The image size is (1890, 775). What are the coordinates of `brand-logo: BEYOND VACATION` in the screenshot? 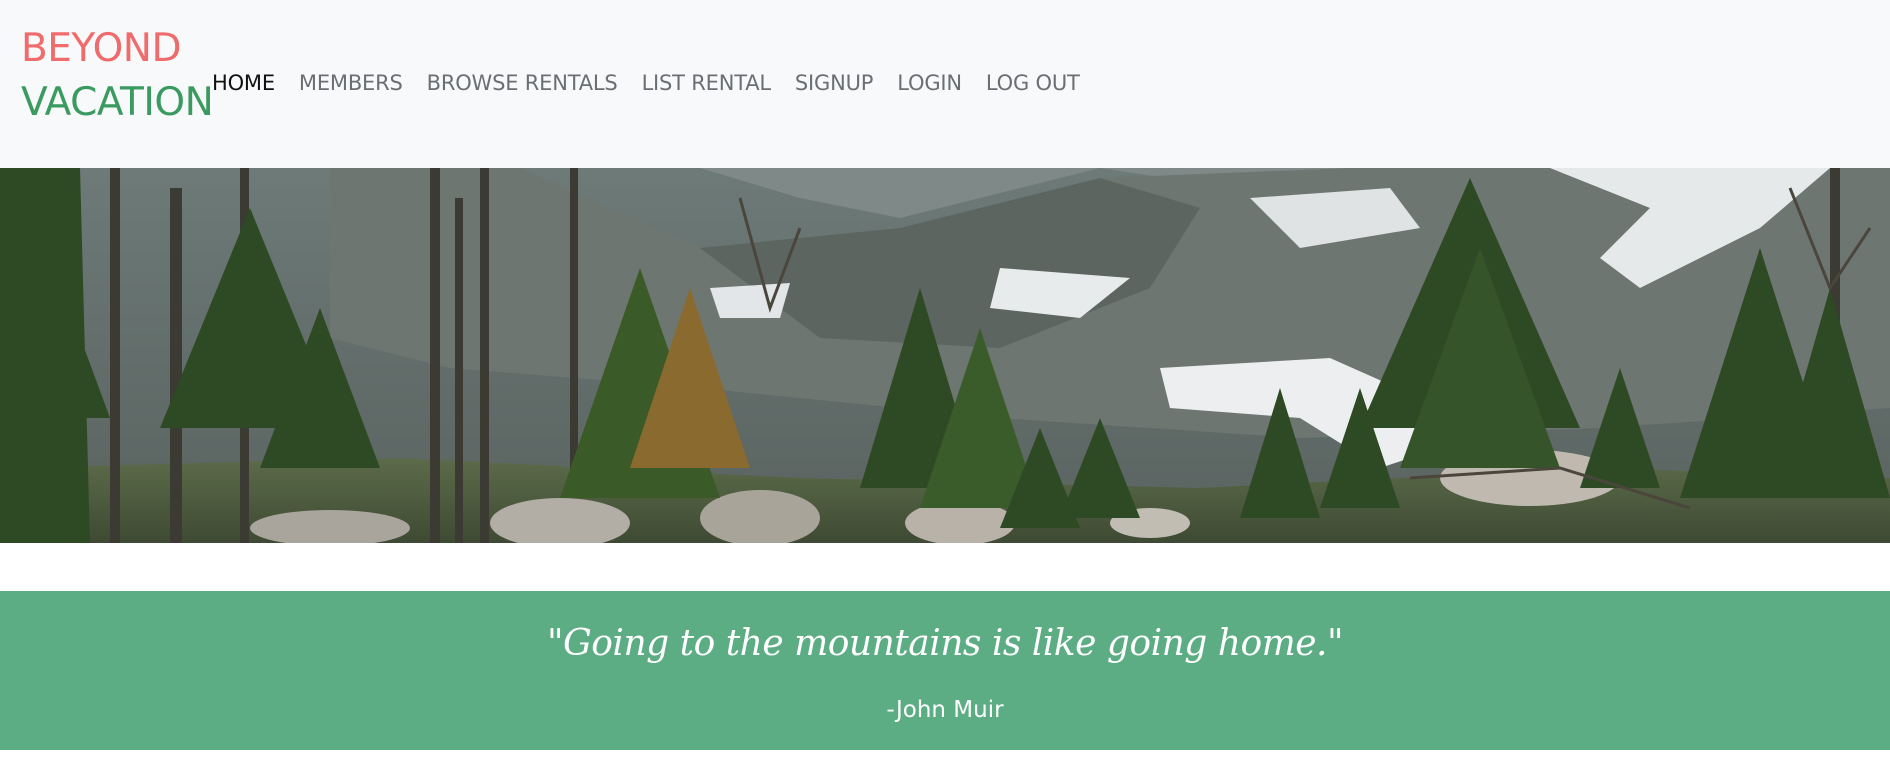 It's located at (117, 76).